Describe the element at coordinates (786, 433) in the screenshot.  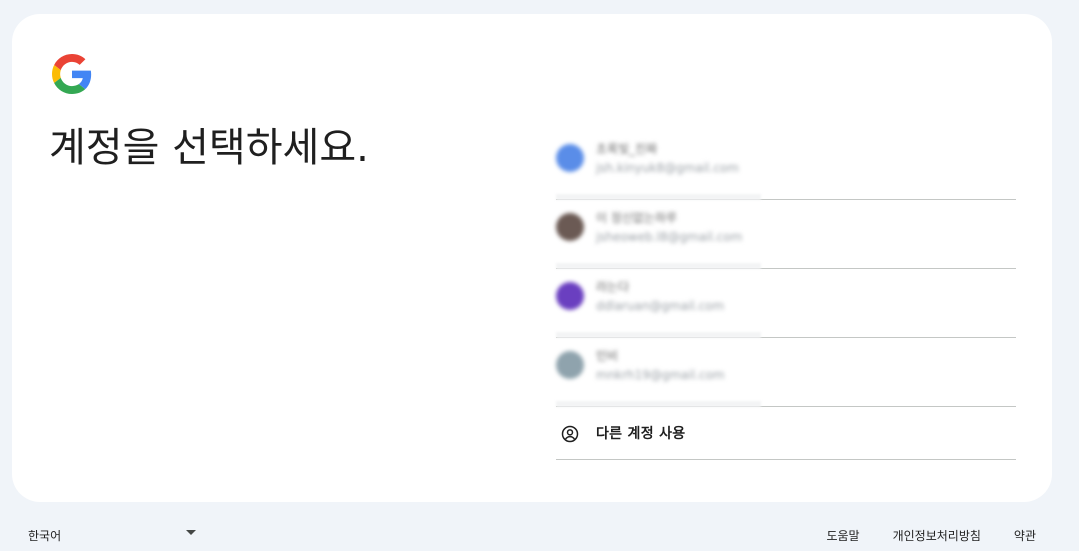
I see `use-another-account-button: 다른 계정 사용` at that location.